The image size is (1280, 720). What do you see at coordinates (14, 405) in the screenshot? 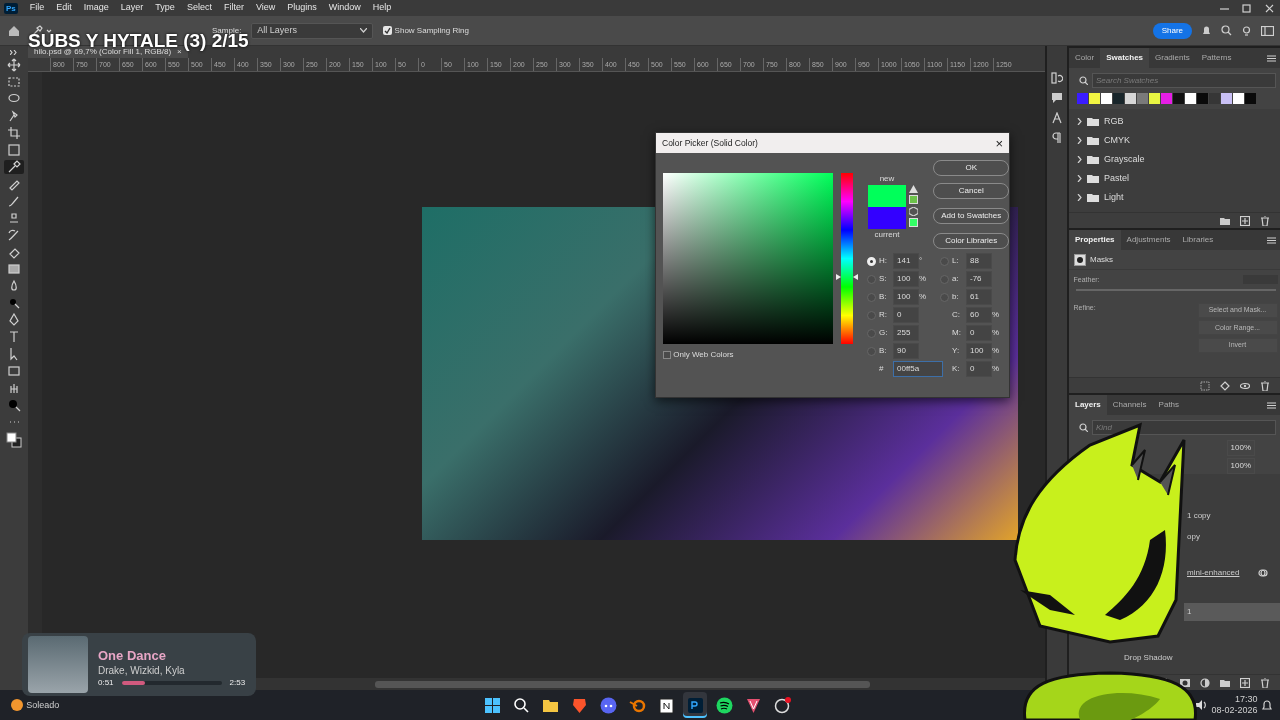
I see `zoom-icon` at bounding box center [14, 405].